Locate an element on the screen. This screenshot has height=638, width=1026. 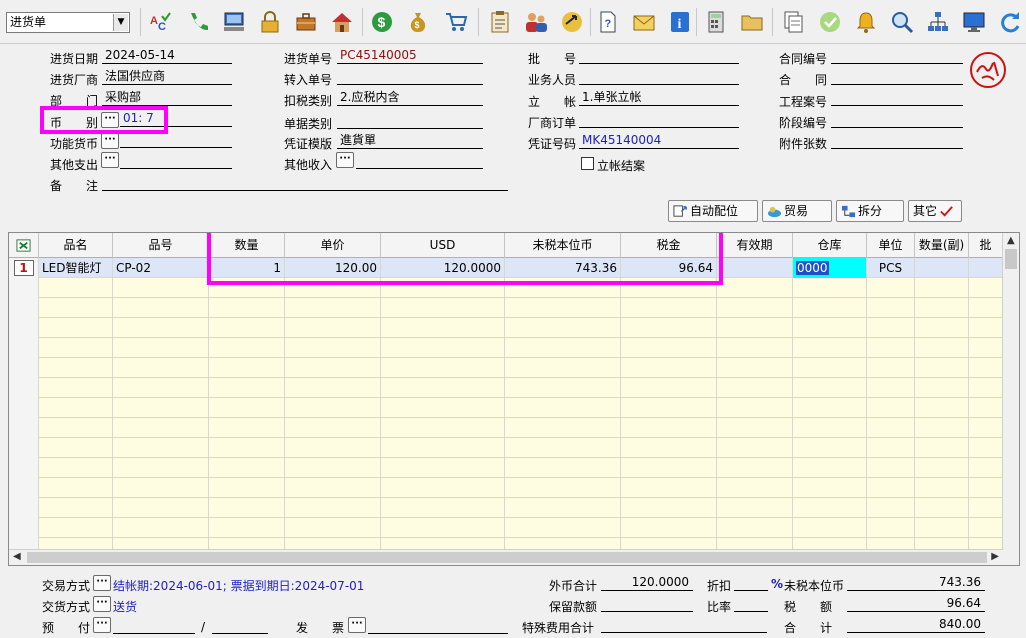
trade-method-button: ··· is located at coordinates (102, 583).